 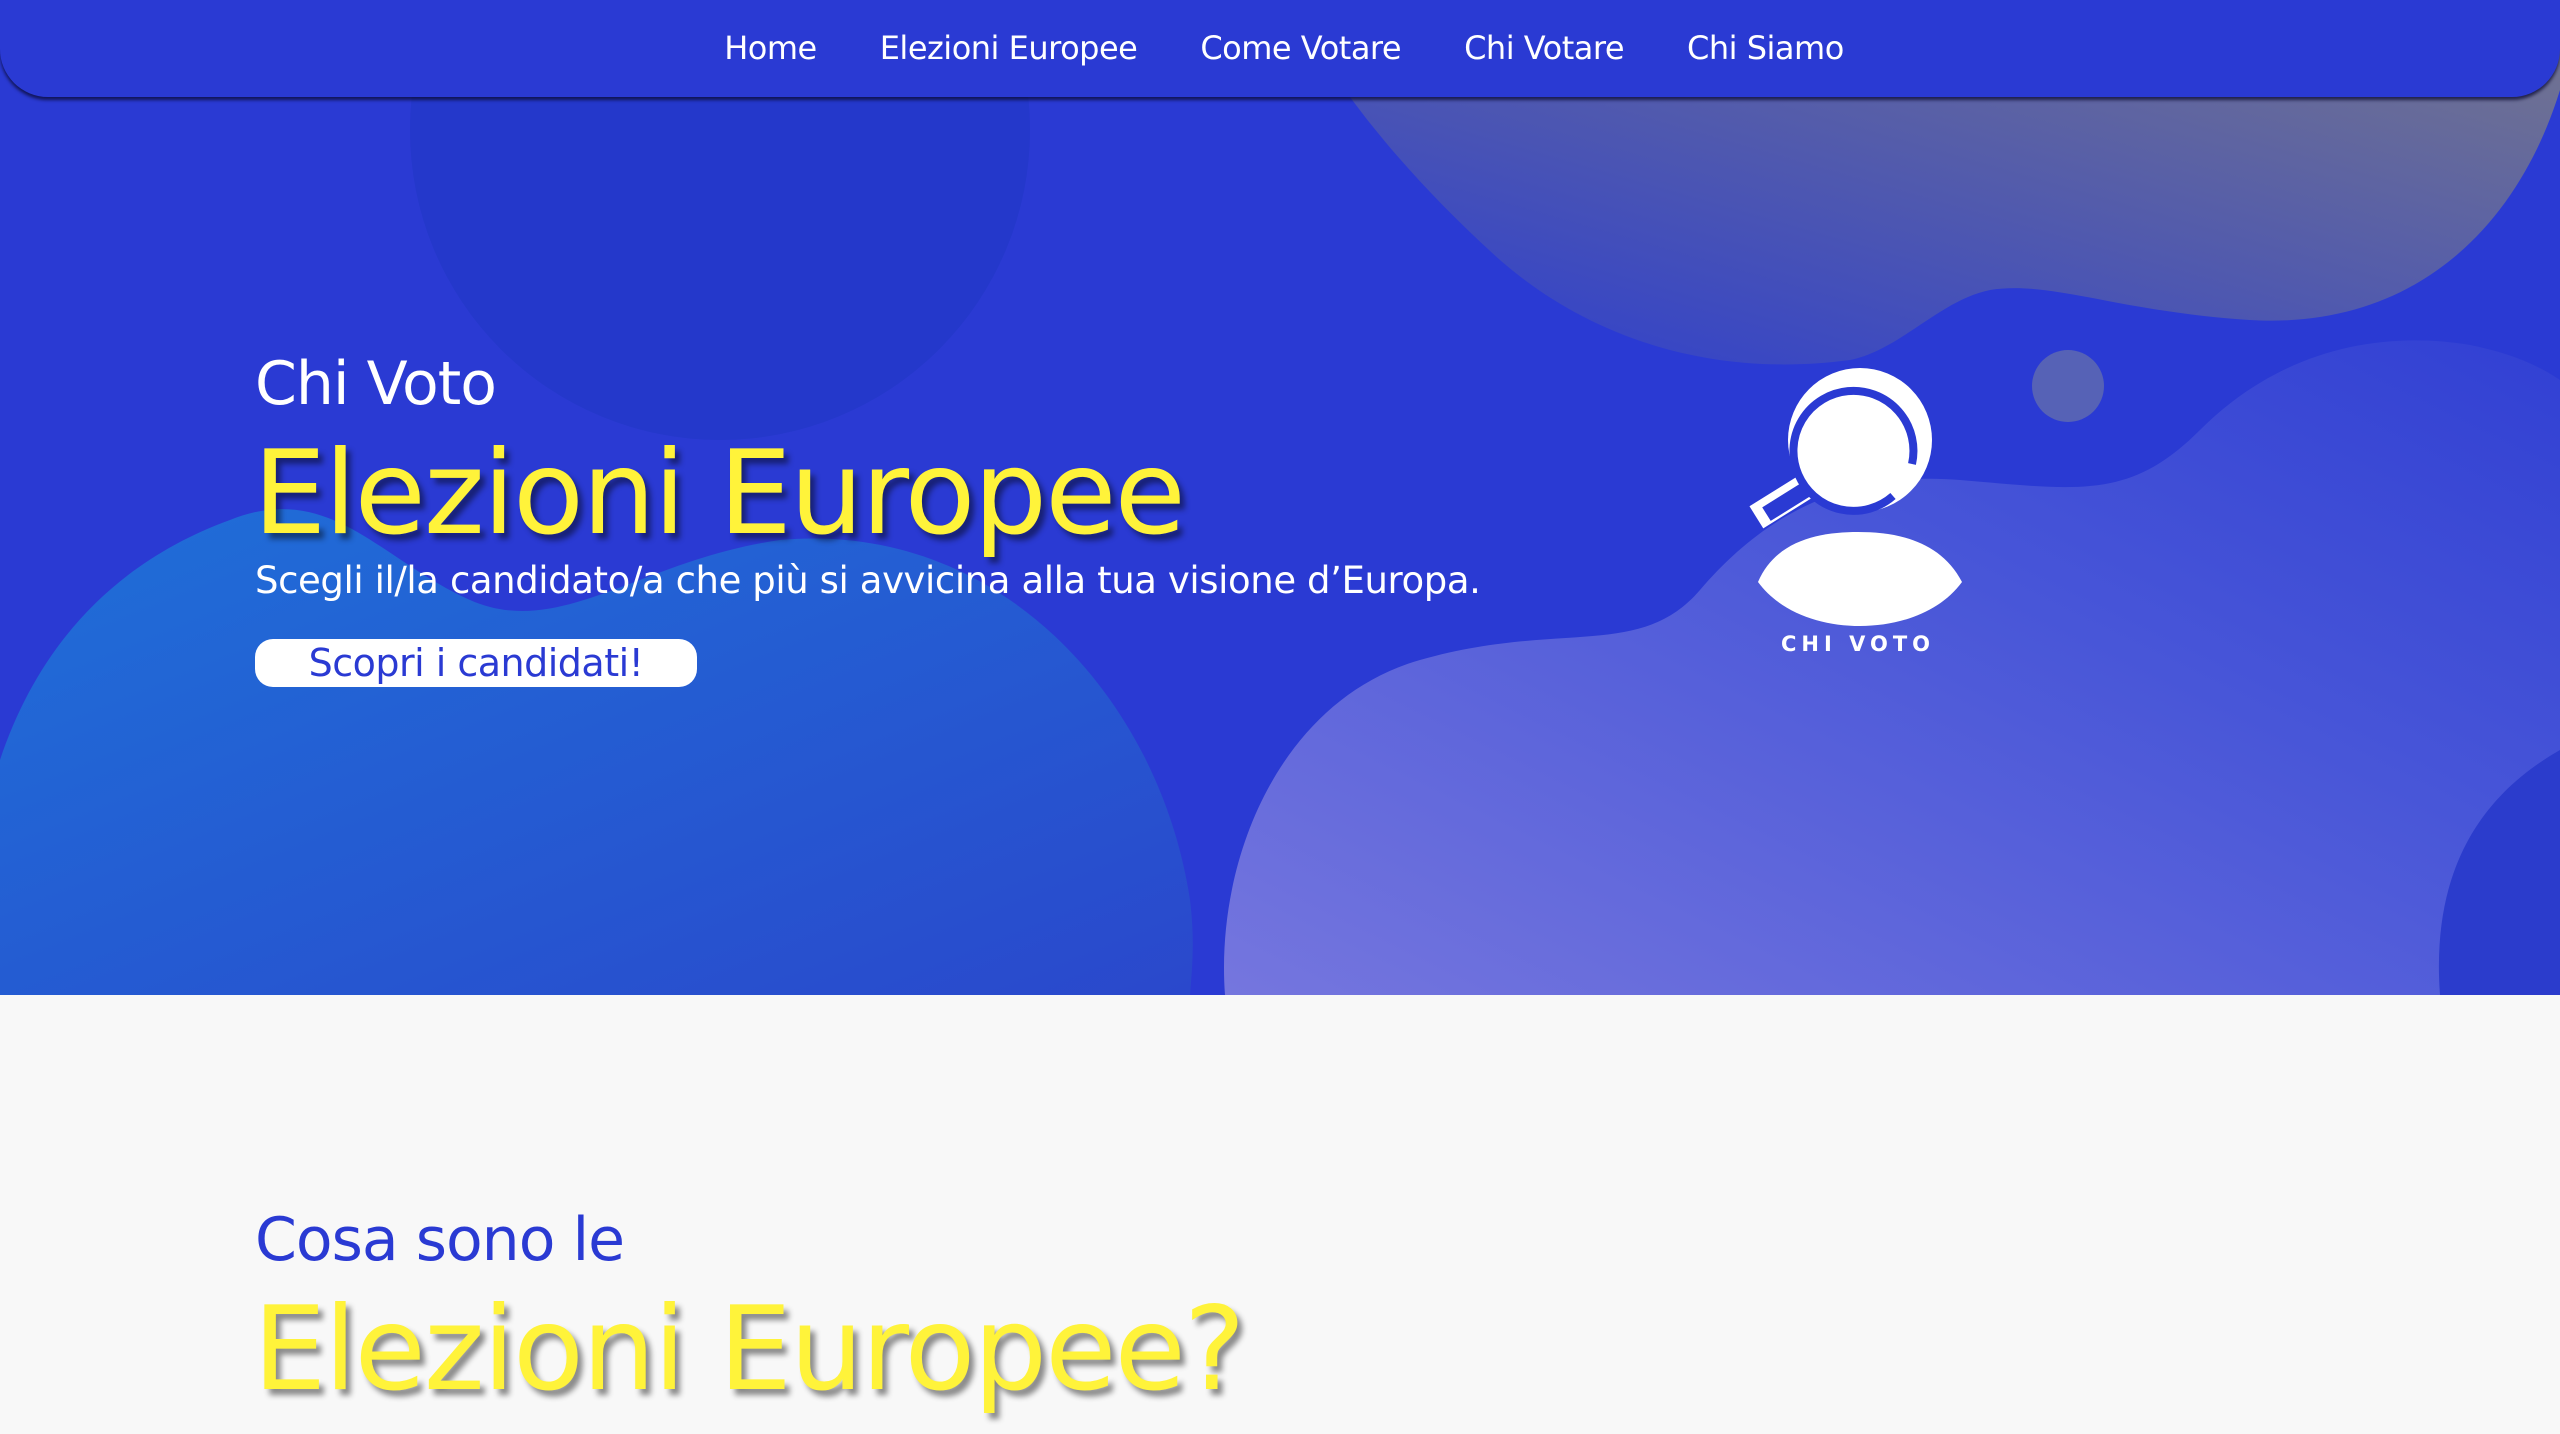 I want to click on hero-title: Elezioni Europee, so click(x=719, y=493).